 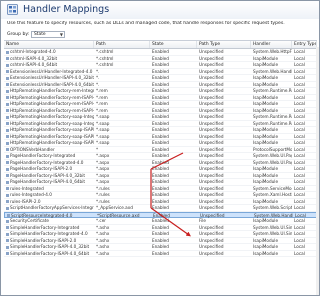 I want to click on cell-name: ExtensionlessUrlHandler-Integrated-4.0, so click(x=49, y=72).